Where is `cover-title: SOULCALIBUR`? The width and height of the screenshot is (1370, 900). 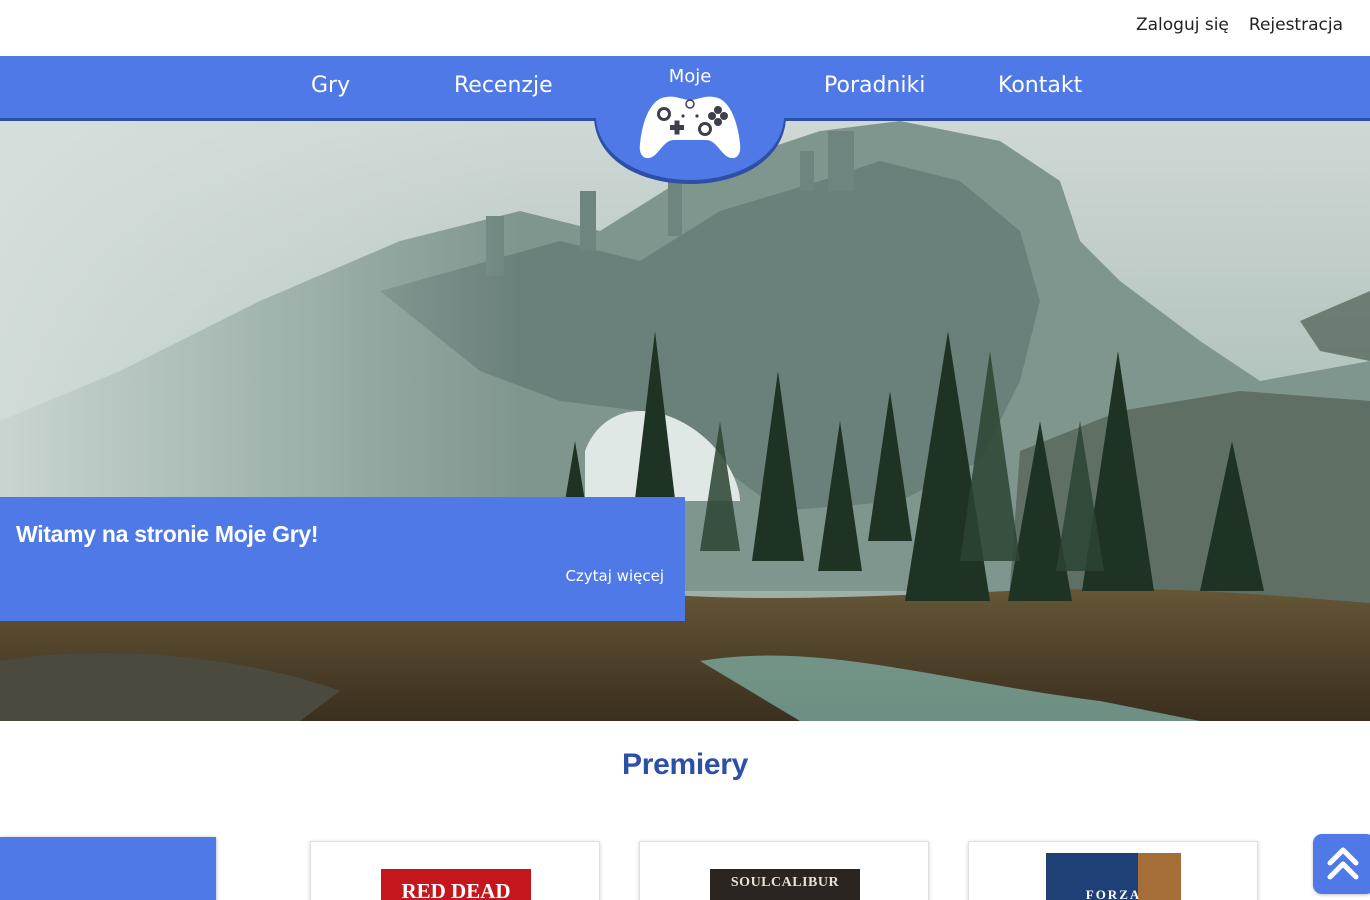
cover-title: SOULCALIBUR is located at coordinates (785, 882).